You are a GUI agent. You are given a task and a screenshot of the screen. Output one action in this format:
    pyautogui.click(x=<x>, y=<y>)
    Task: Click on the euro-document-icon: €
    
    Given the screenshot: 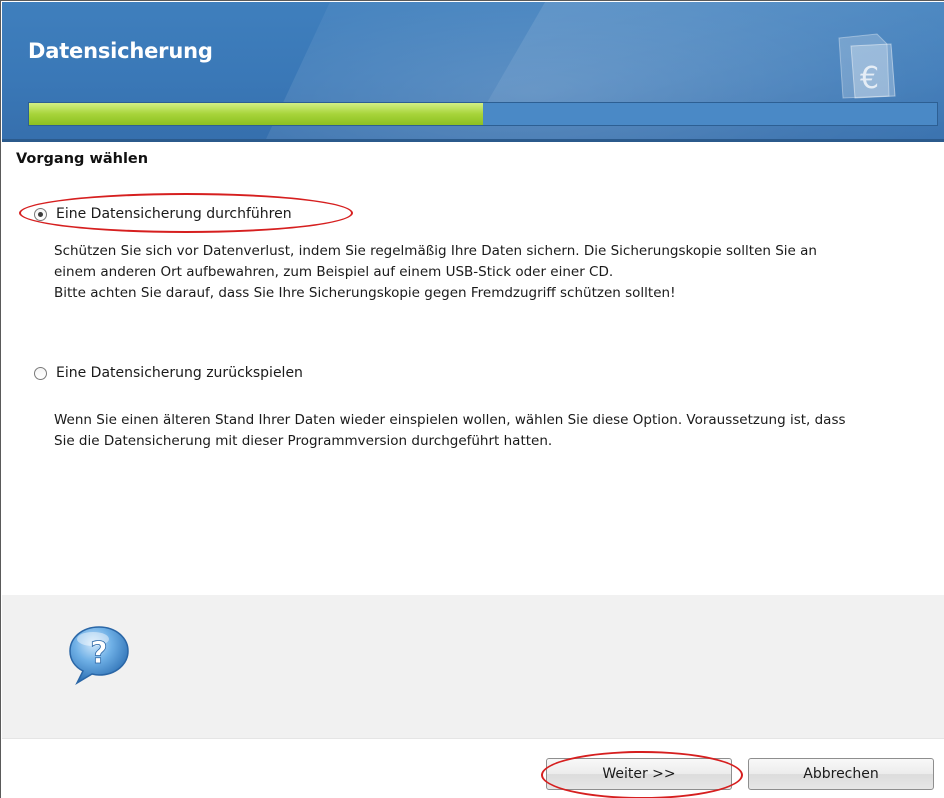 What is the action you would take?
    pyautogui.click(x=867, y=66)
    